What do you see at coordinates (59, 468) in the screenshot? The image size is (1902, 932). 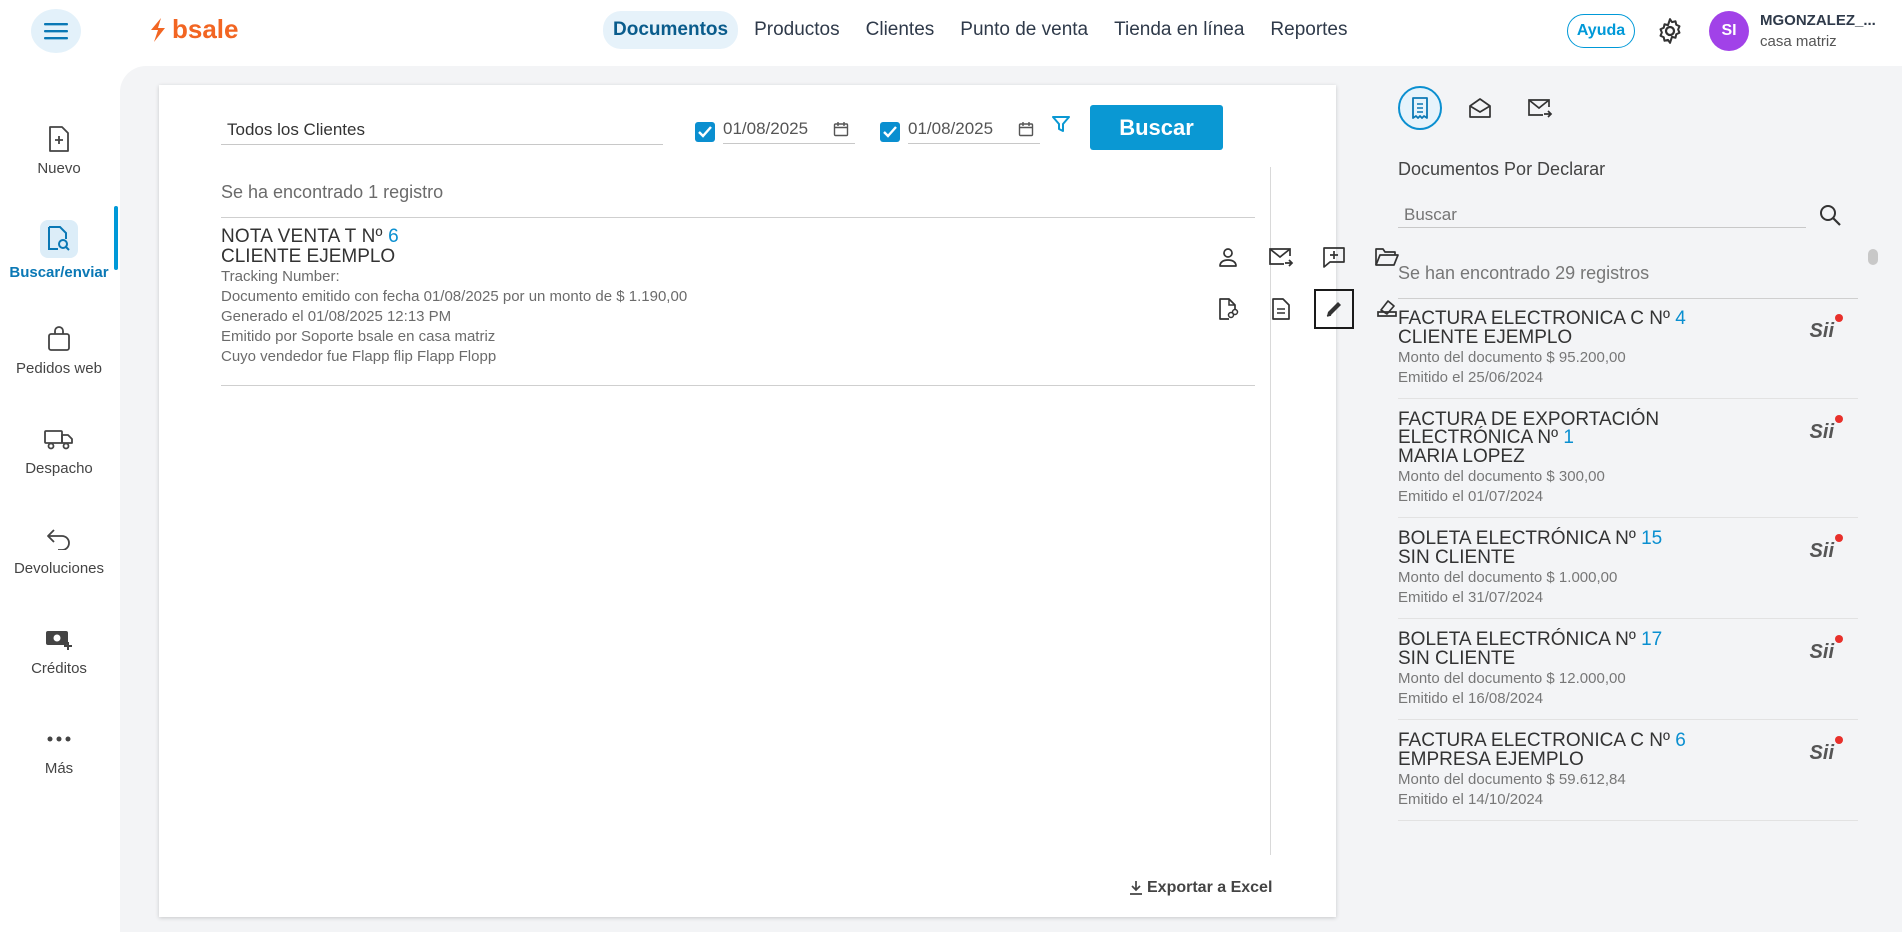 I see `sidebar-item-label: Despacho` at bounding box center [59, 468].